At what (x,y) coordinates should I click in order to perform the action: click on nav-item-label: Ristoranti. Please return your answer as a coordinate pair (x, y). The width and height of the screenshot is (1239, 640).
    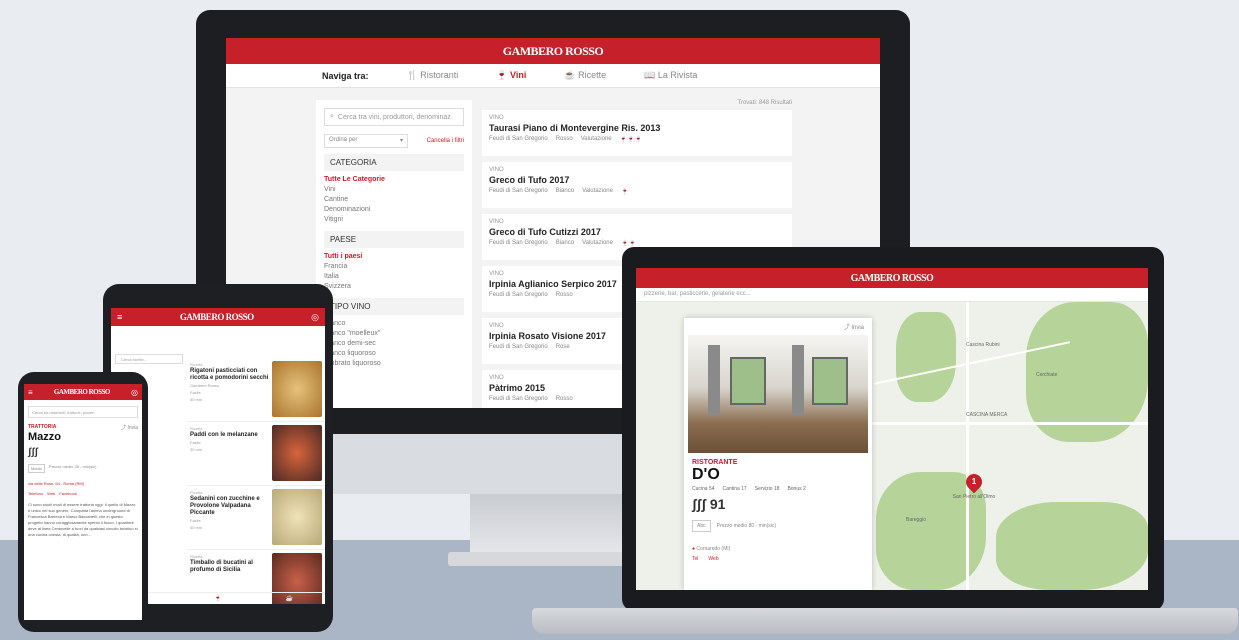
    Looking at the image, I should click on (439, 75).